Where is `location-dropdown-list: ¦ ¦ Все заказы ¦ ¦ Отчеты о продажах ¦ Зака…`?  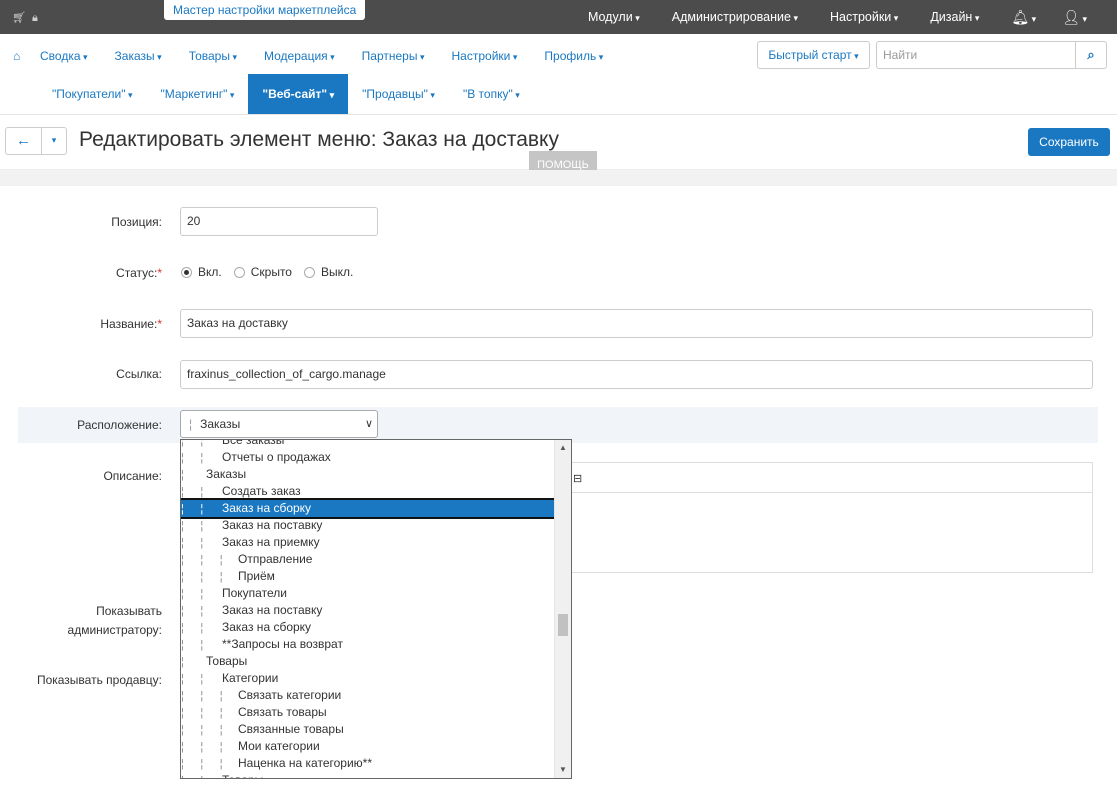
location-dropdown-list: ¦ ¦ Все заказы ¦ ¦ Отчеты о продажах ¦ Зака… is located at coordinates (376, 609).